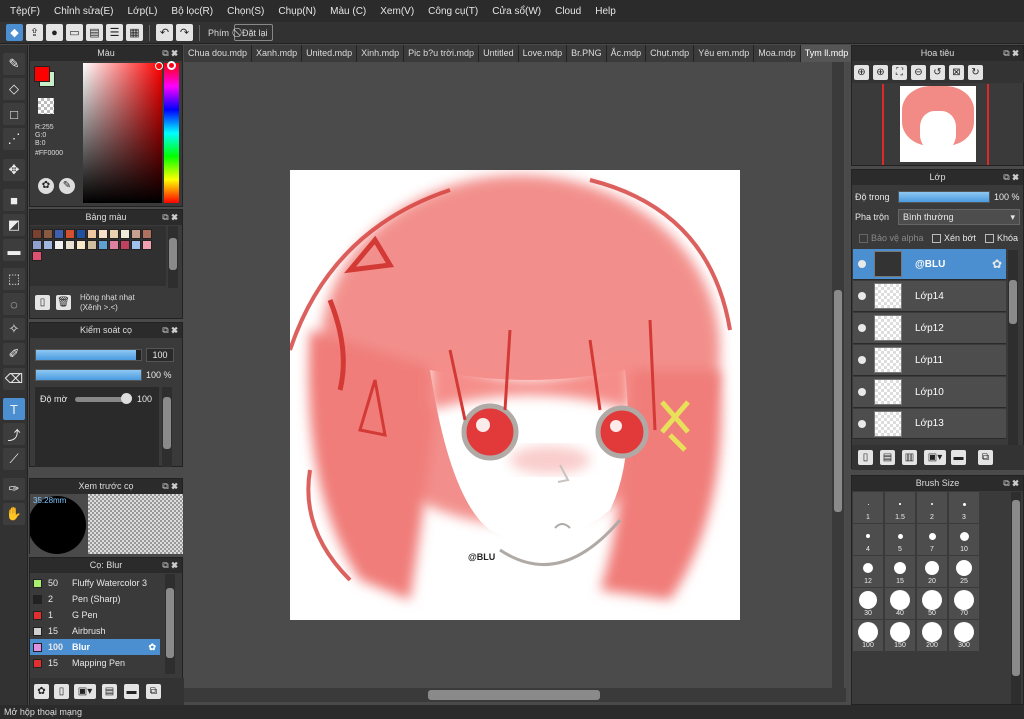 Image resolution: width=1024 pixels, height=719 pixels. Describe the element at coordinates (900, 507) in the screenshot. I see `brush-size-cell: 1.5` at that location.